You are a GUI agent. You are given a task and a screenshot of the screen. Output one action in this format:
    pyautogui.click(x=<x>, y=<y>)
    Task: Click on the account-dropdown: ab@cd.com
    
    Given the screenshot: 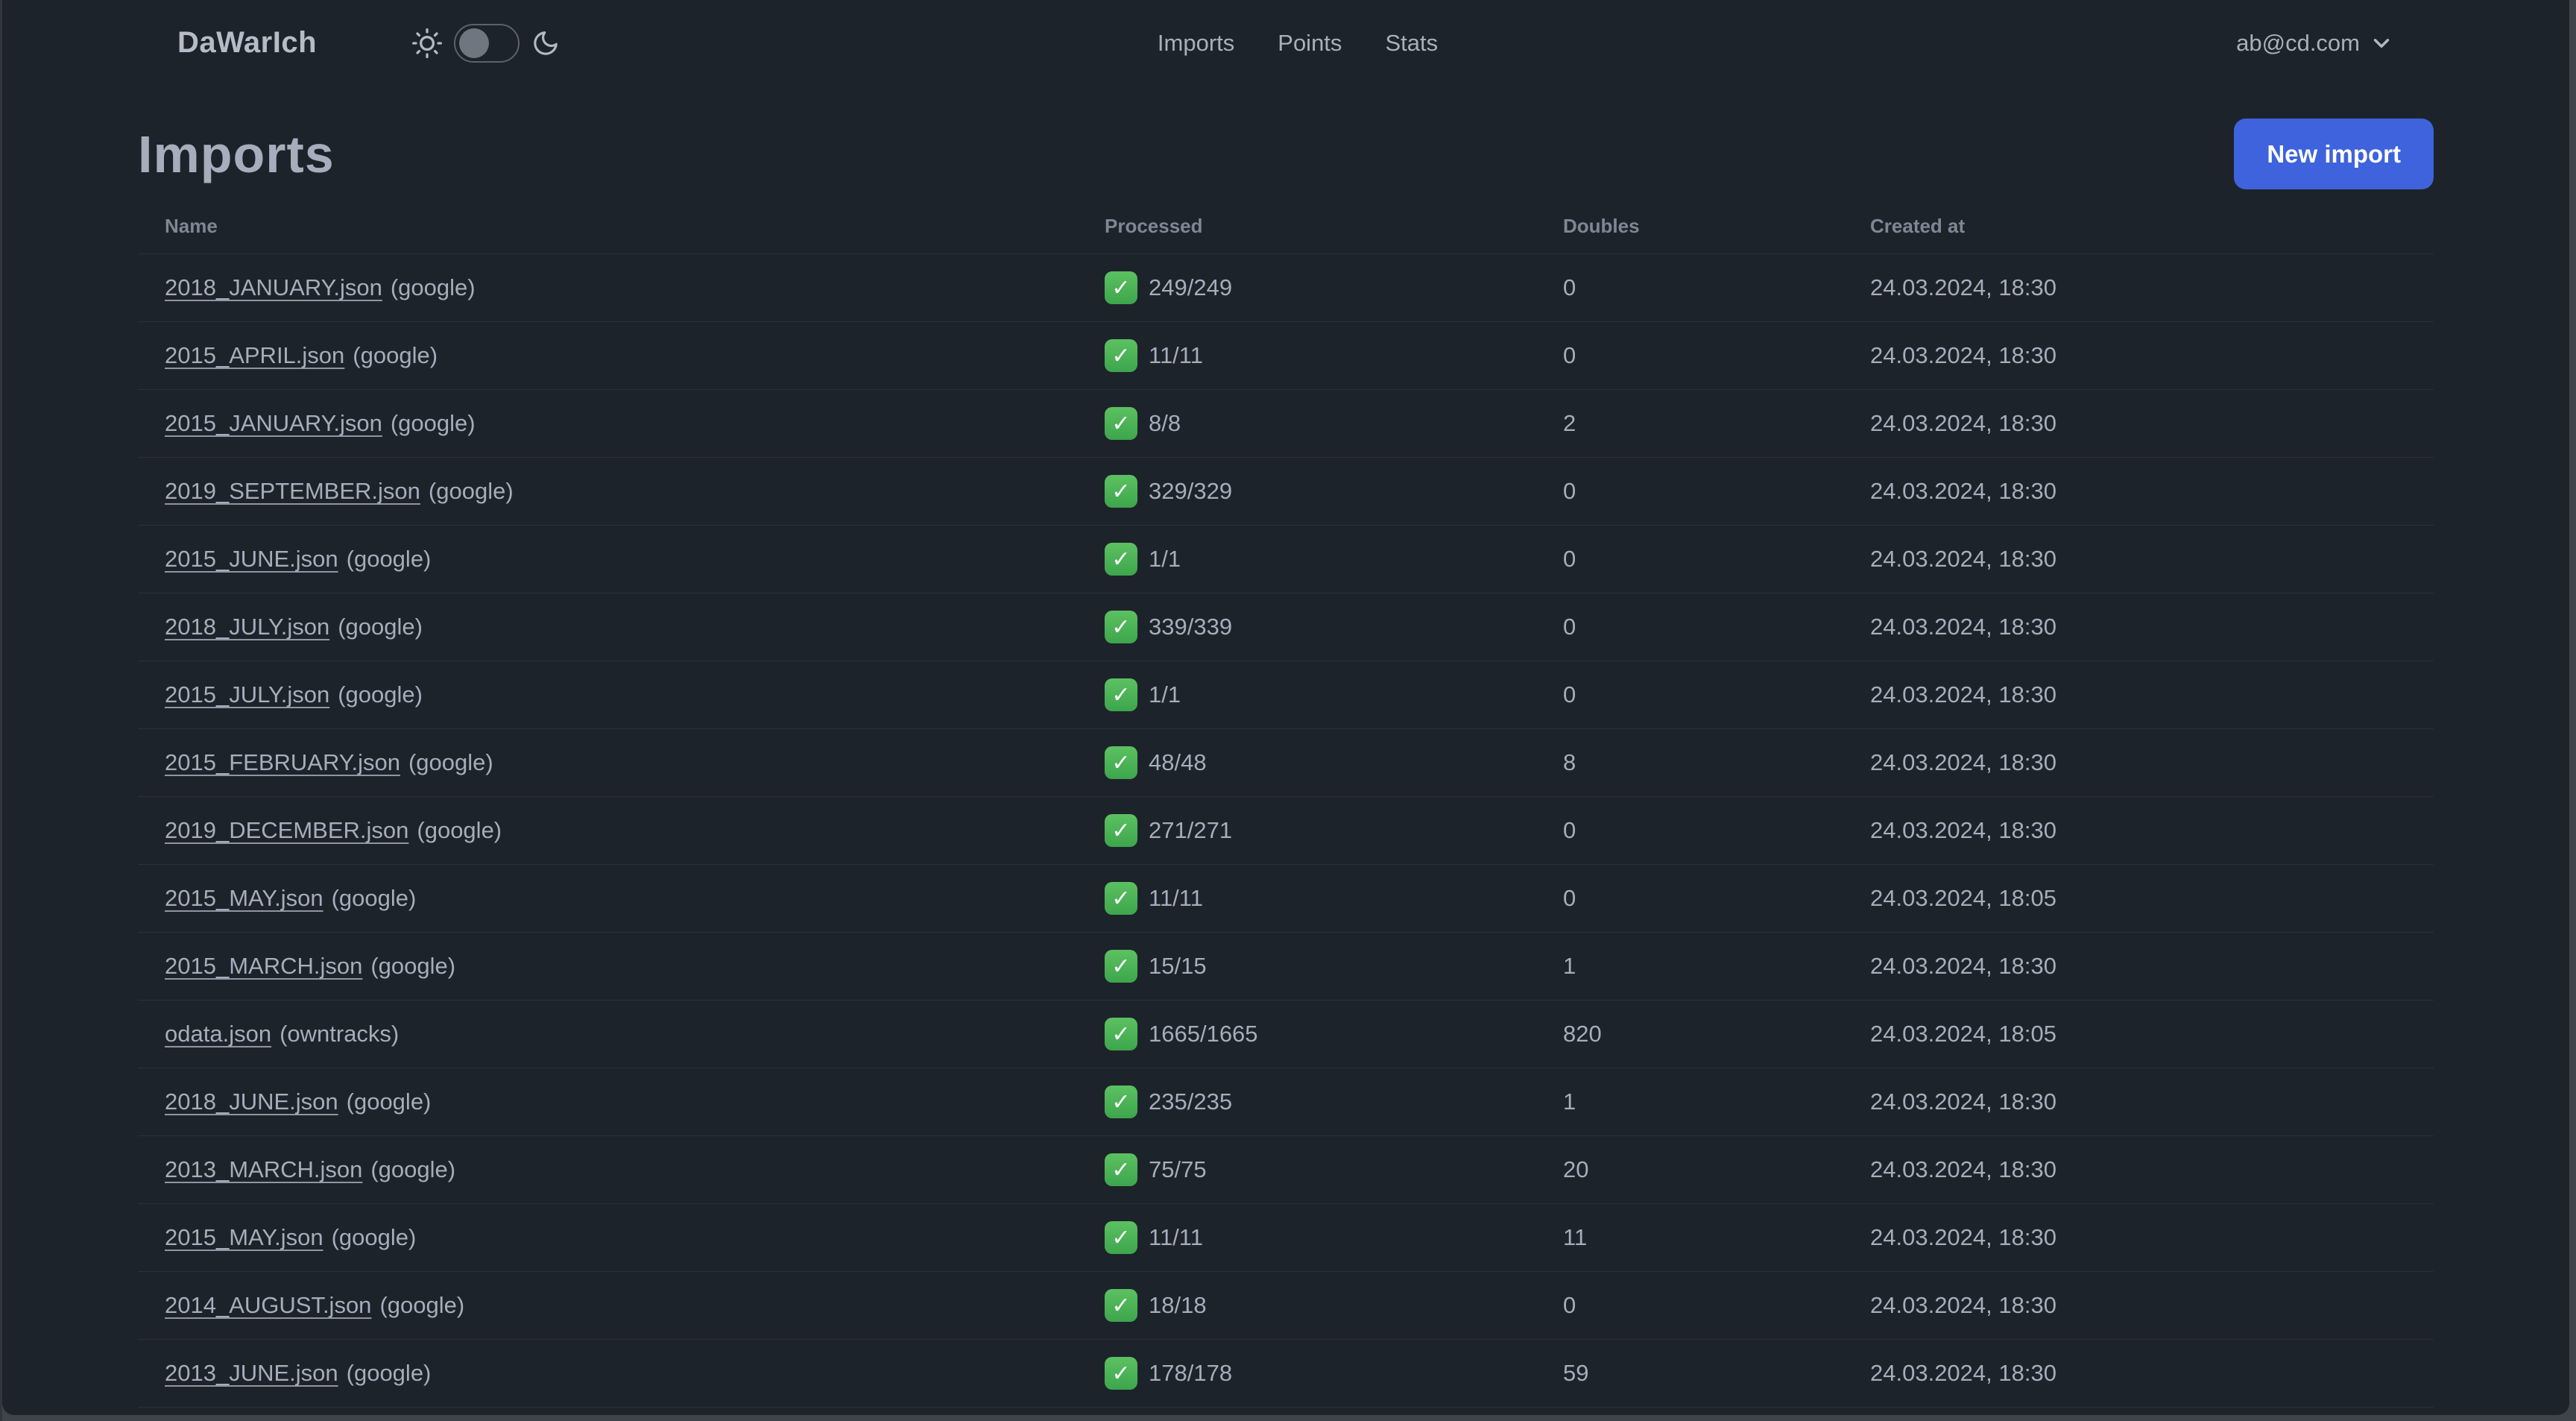 What is the action you would take?
    pyautogui.click(x=2315, y=43)
    